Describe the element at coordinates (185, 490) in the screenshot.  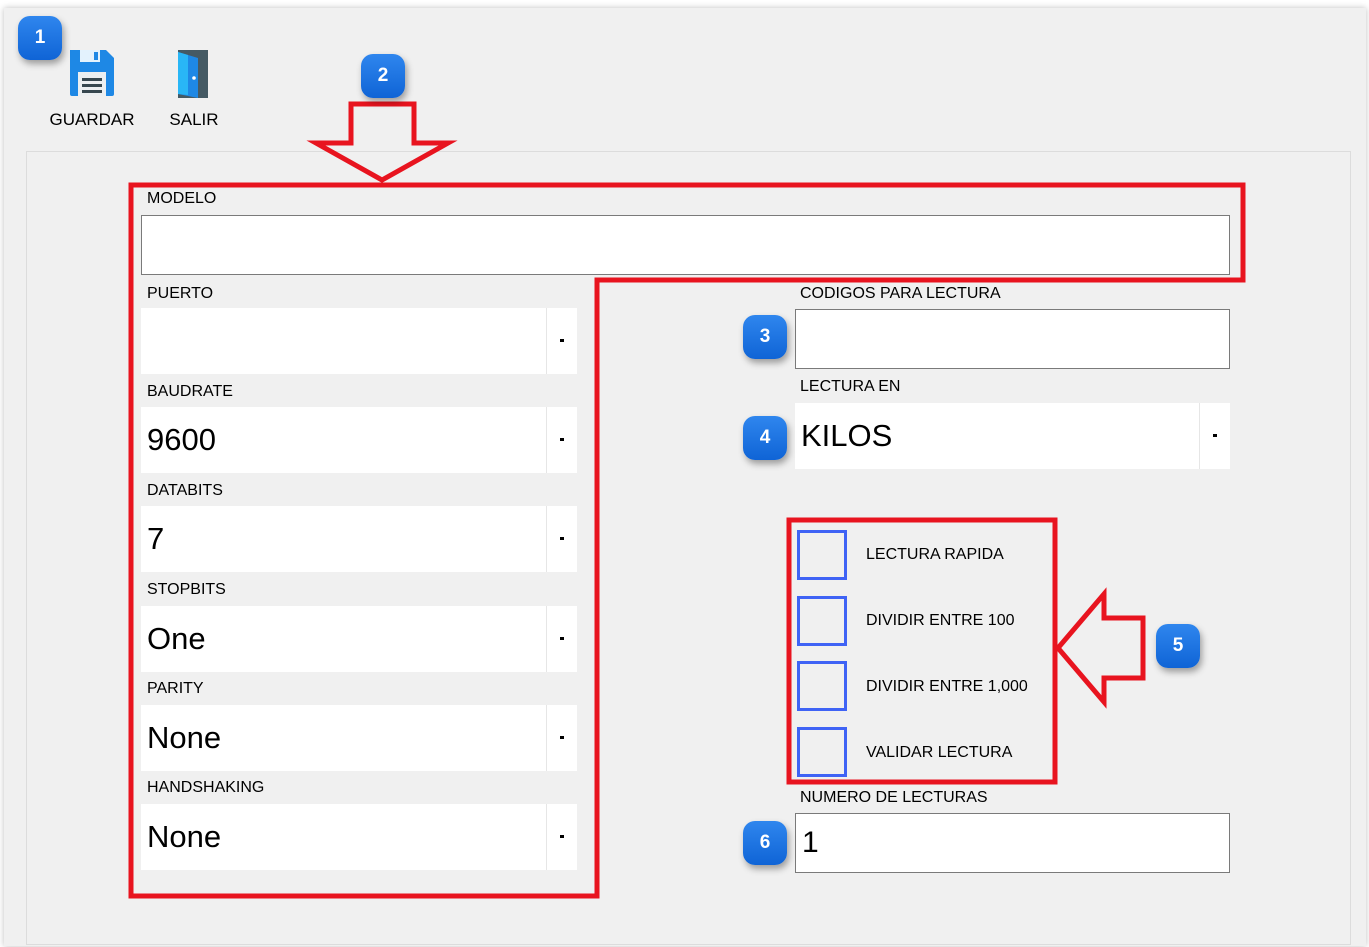
I see `databits-label: DATABITS` at that location.